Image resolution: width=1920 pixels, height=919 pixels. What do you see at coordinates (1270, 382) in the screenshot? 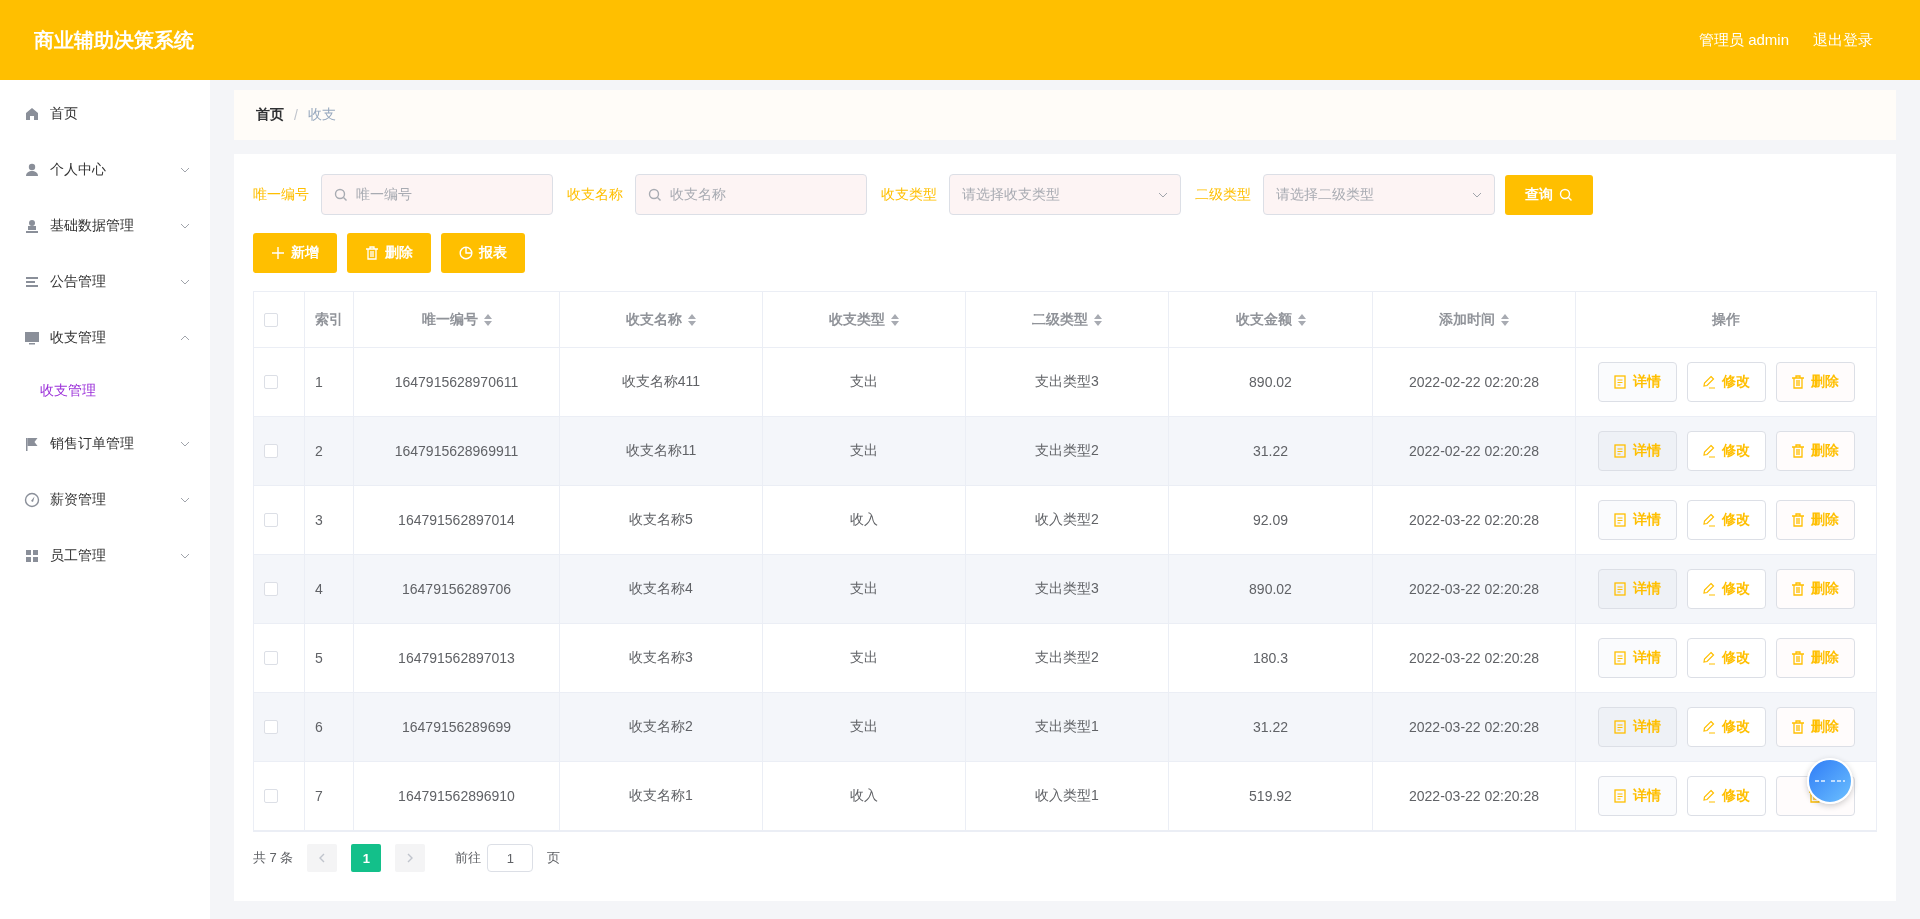
I see `table-cell: 890.02` at bounding box center [1270, 382].